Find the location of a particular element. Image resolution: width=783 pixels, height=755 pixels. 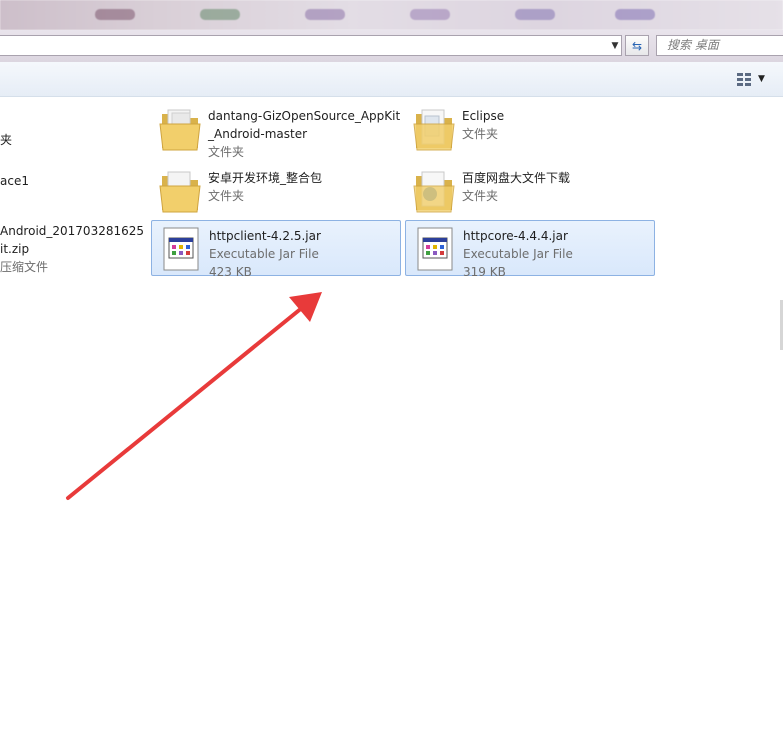

arrow-head is located at coordinates (305, 307).